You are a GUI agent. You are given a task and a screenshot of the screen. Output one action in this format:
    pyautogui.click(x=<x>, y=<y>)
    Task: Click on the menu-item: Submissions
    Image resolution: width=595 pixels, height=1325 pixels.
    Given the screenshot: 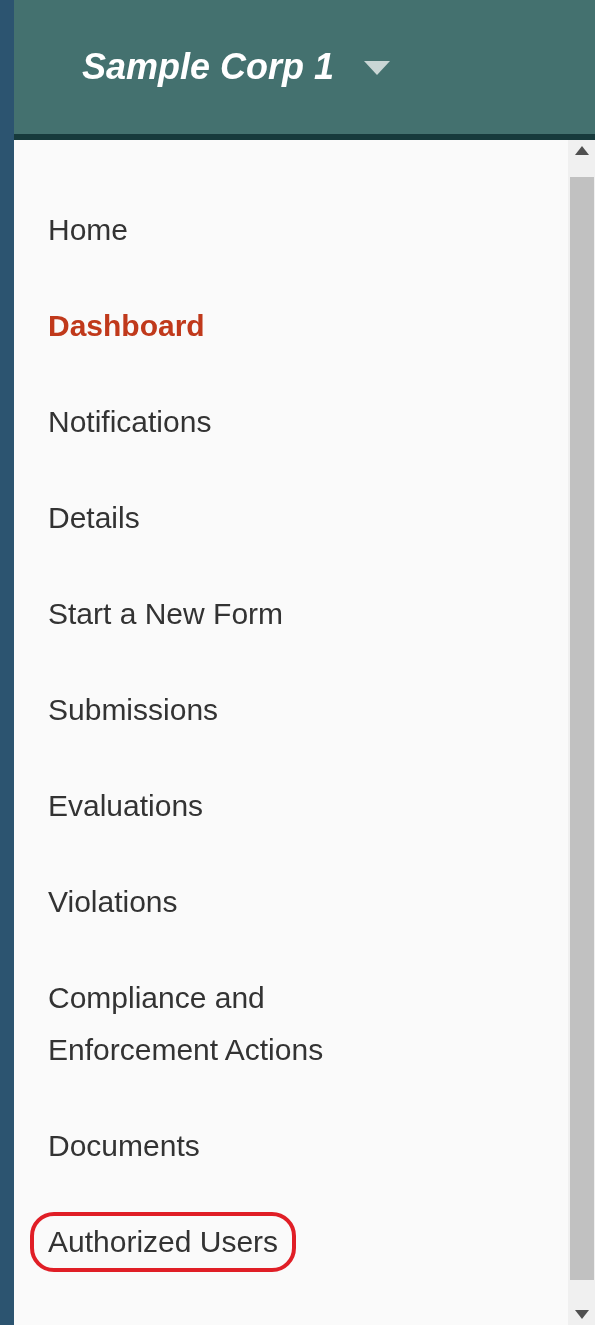 What is the action you would take?
    pyautogui.click(x=133, y=710)
    